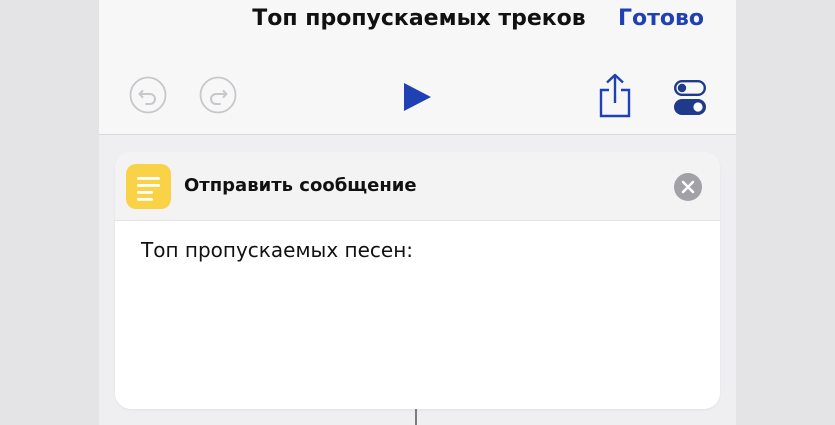 The width and height of the screenshot is (835, 425). I want to click on remove-action-button, so click(688, 187).